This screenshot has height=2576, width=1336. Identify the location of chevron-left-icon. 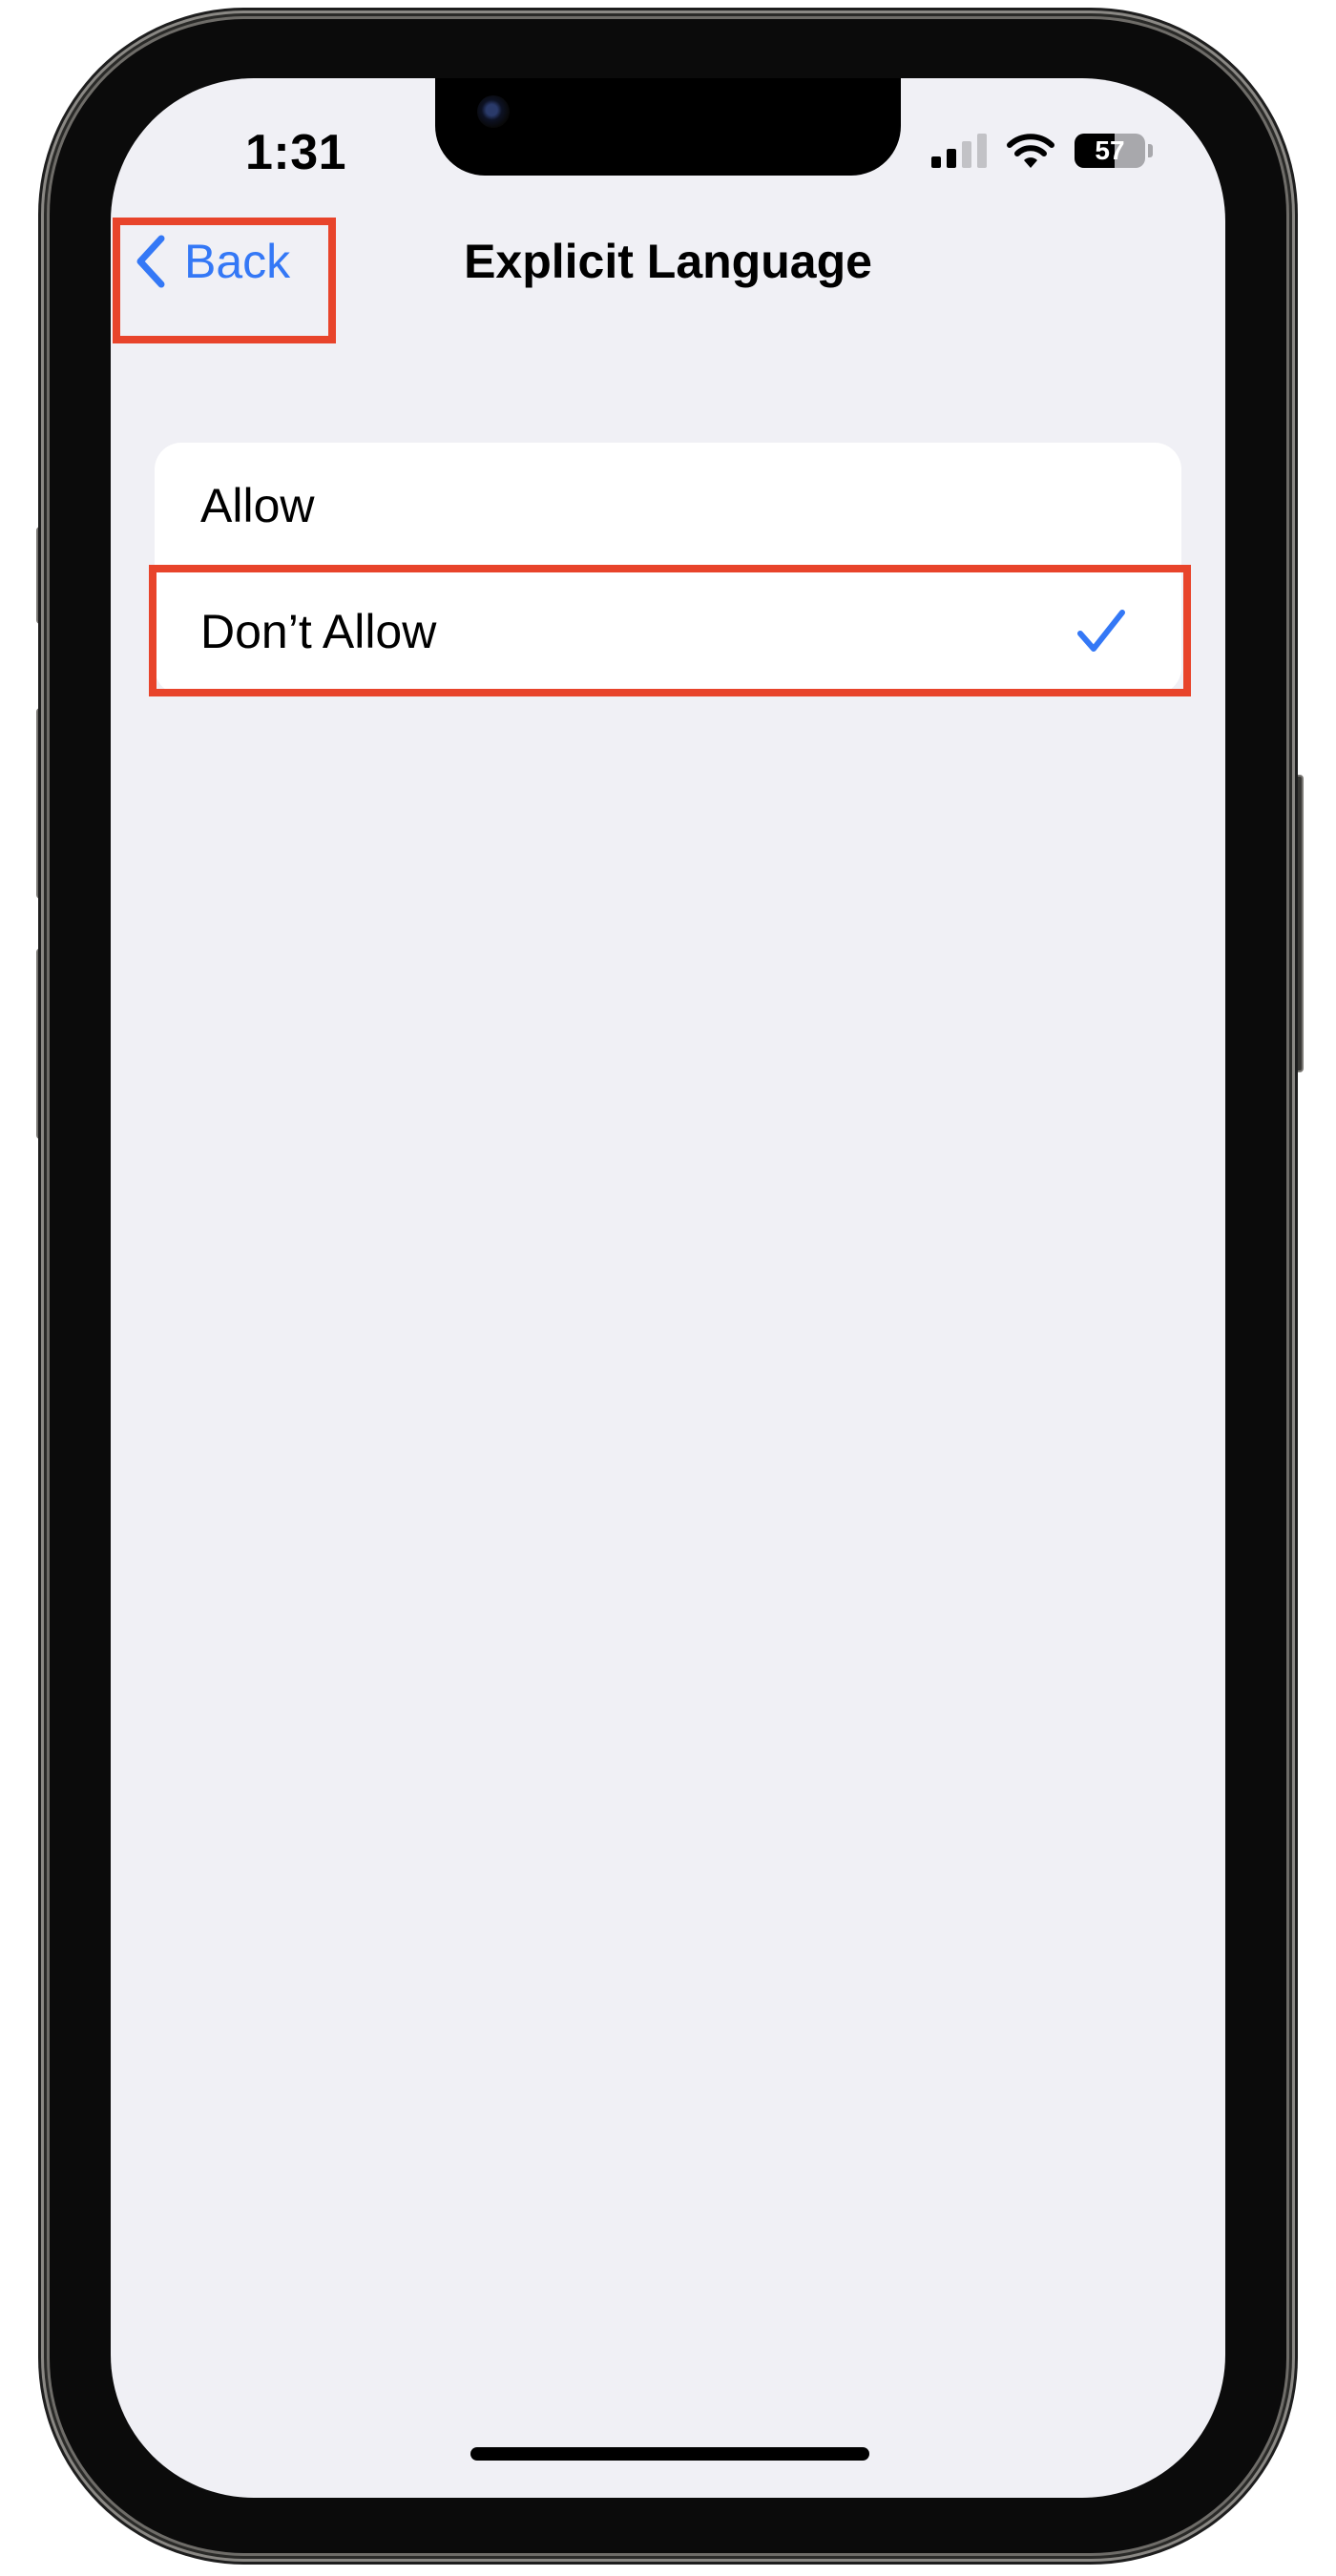
(150, 261).